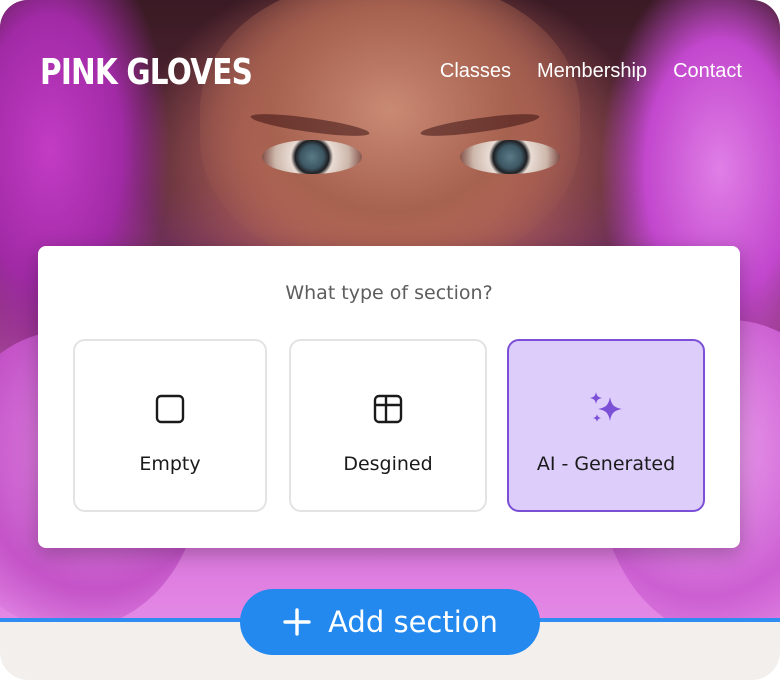 The image size is (780, 680). I want to click on eye-left, so click(312, 157).